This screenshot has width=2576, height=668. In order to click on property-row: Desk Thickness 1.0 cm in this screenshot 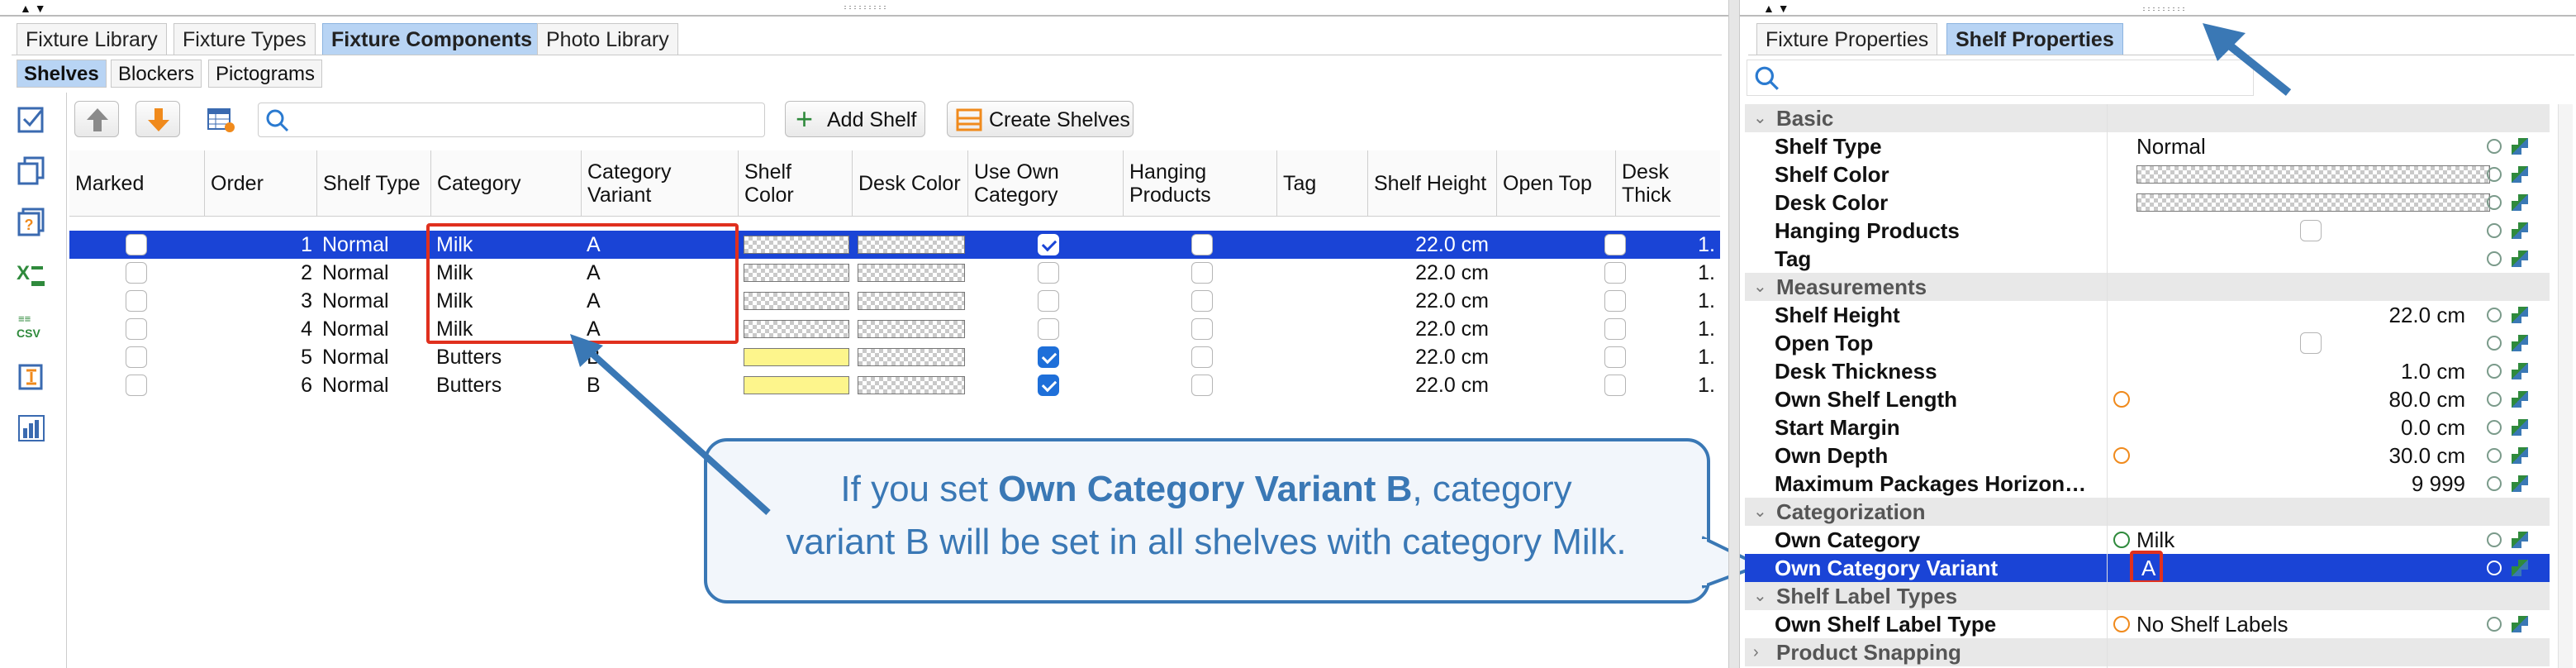, I will do `click(2147, 371)`.